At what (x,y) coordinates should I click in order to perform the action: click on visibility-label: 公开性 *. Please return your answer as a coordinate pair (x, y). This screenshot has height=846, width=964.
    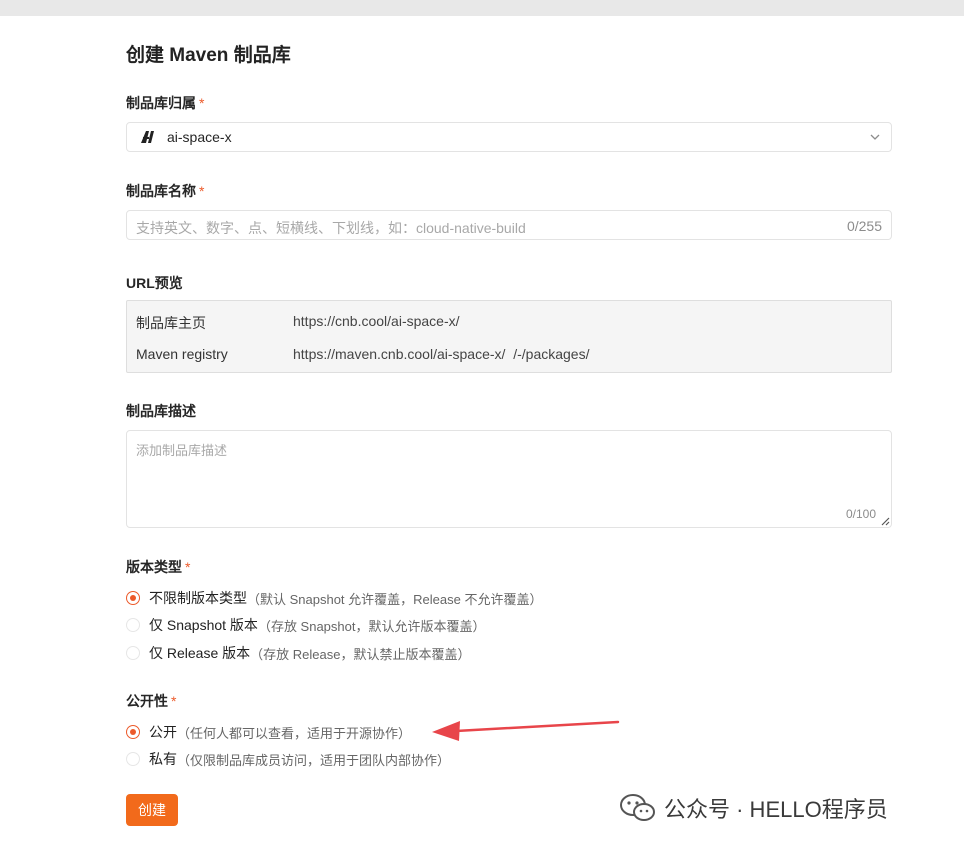
    Looking at the image, I should click on (151, 701).